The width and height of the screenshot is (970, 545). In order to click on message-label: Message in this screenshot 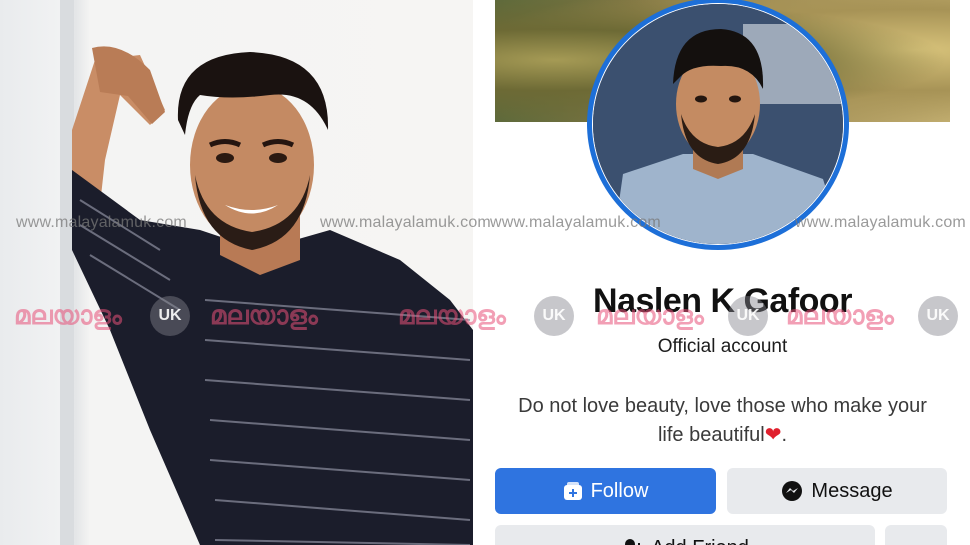, I will do `click(852, 490)`.